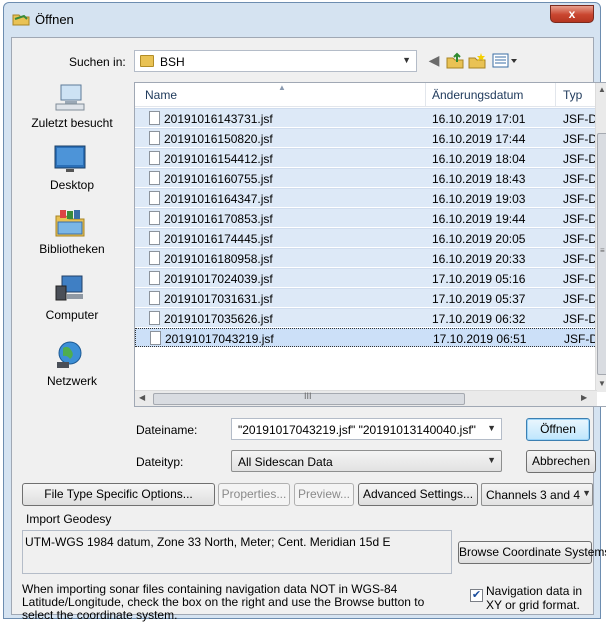 The image size is (606, 622). What do you see at coordinates (160, 462) in the screenshot?
I see `filetype-label: Dateityp:` at bounding box center [160, 462].